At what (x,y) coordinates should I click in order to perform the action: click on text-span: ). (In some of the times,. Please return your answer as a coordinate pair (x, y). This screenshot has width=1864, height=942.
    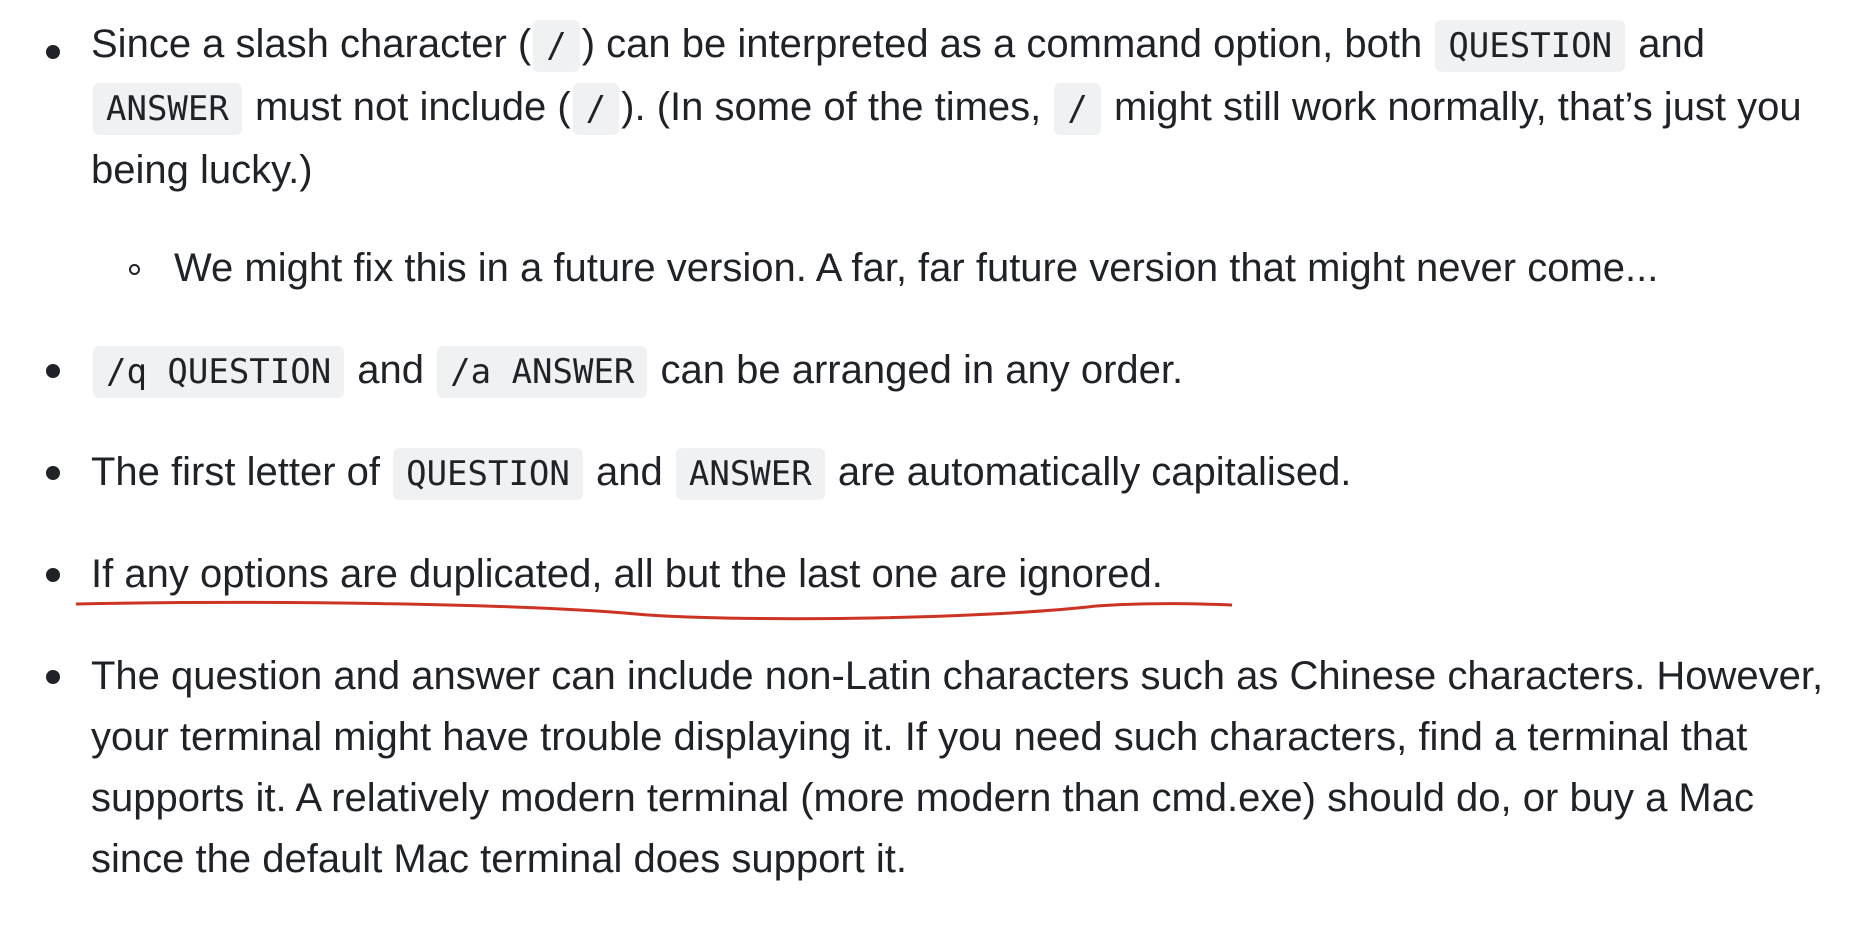
    Looking at the image, I should click on (831, 107).